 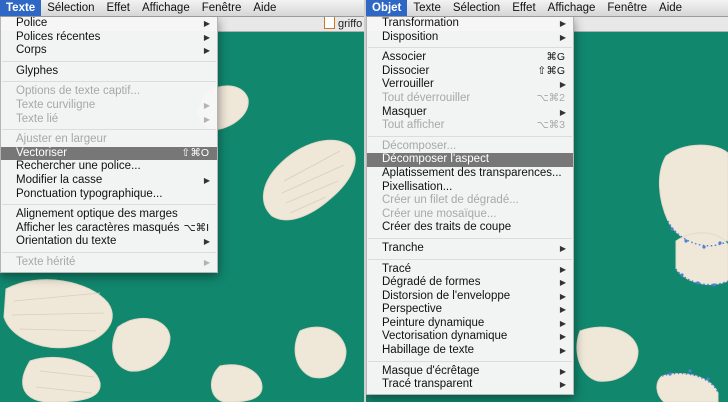 I want to click on menu-item-disposition: Disposition ▶, so click(x=470, y=38).